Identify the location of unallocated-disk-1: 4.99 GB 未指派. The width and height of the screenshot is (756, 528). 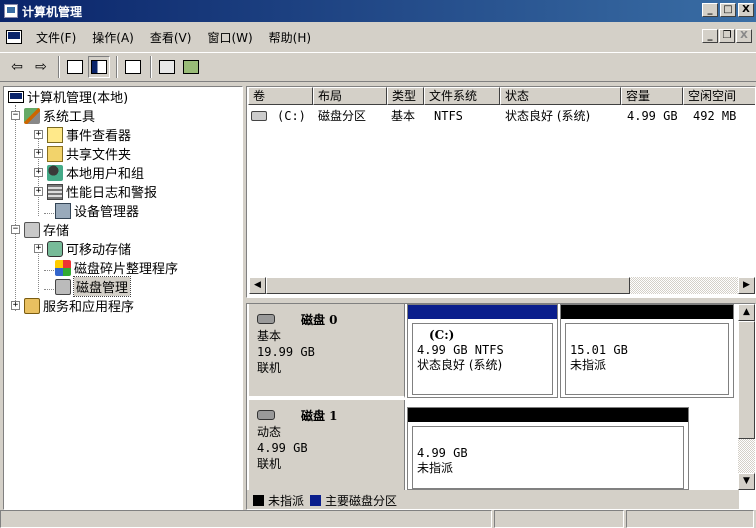
(548, 448).